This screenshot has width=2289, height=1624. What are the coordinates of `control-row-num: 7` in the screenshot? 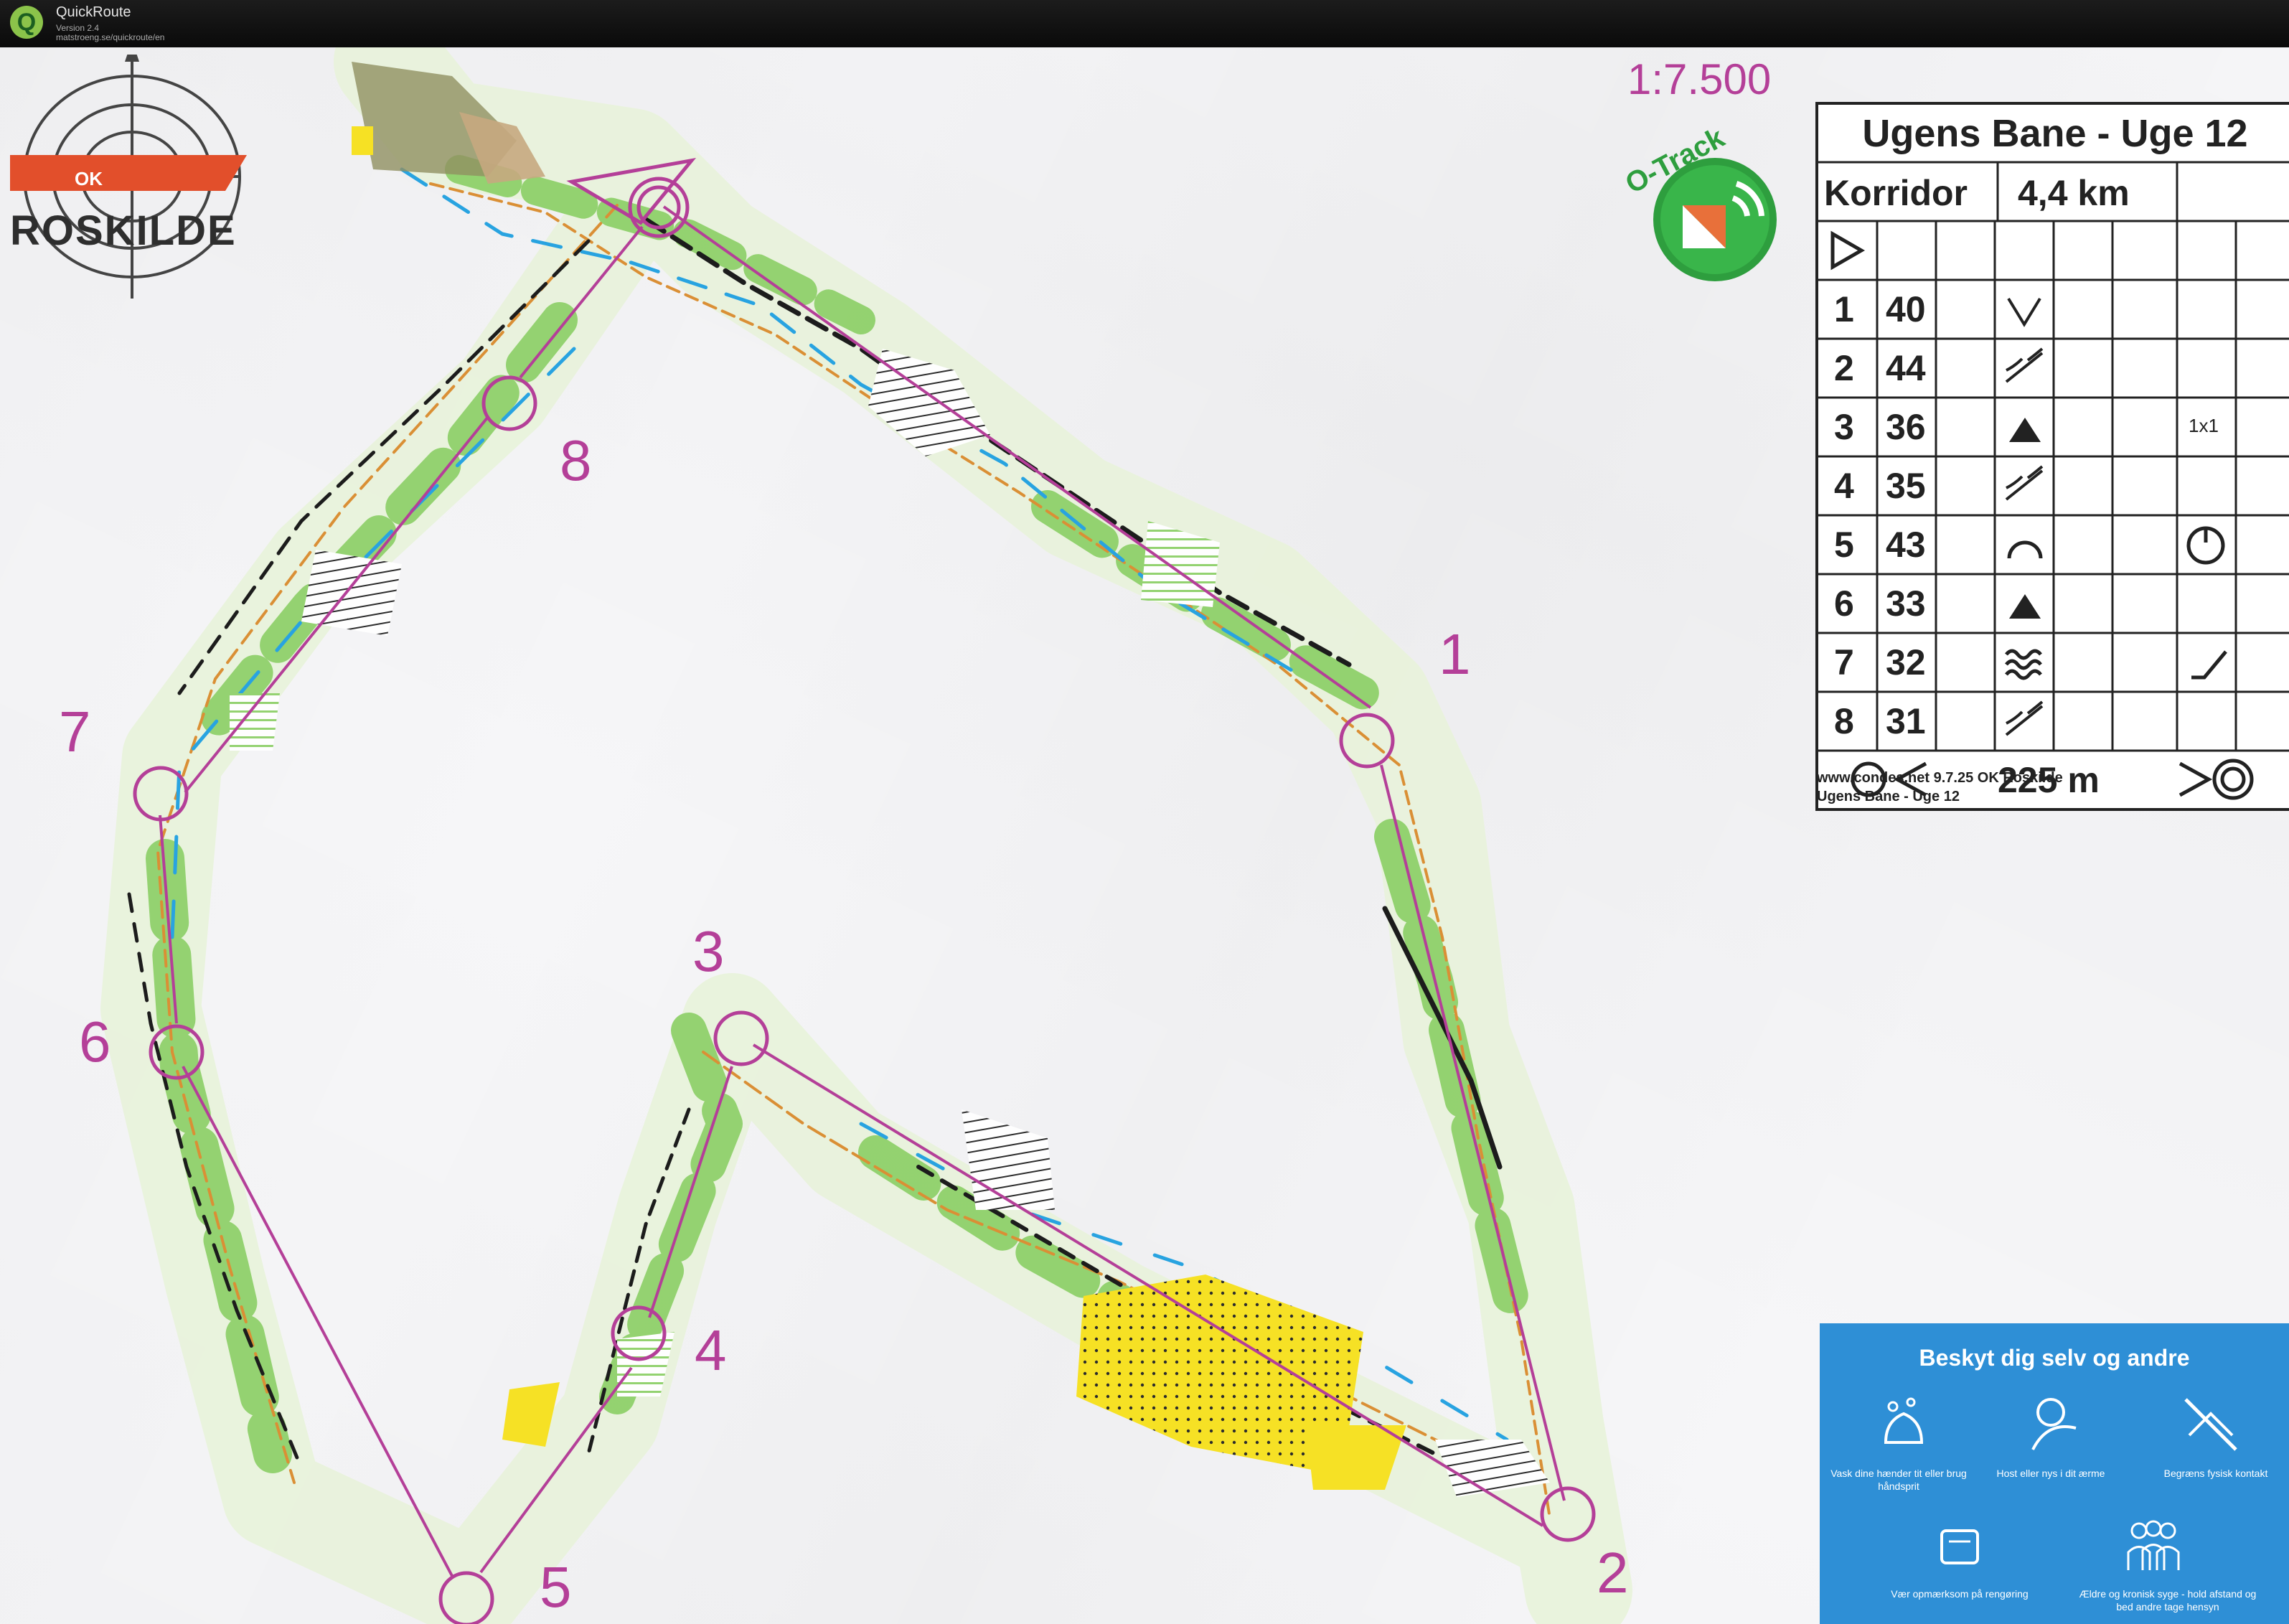 It's located at (1844, 662).